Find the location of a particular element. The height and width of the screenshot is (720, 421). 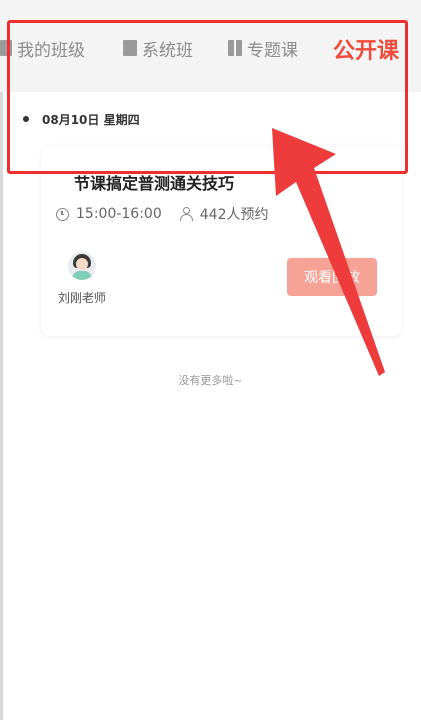

tab-bar: 我的班级 系统班 专题课 公开课 is located at coordinates (210, 46).